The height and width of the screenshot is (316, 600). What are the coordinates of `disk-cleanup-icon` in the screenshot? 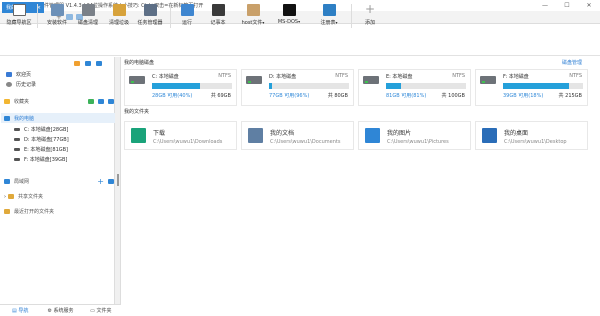 It's located at (88, 10).